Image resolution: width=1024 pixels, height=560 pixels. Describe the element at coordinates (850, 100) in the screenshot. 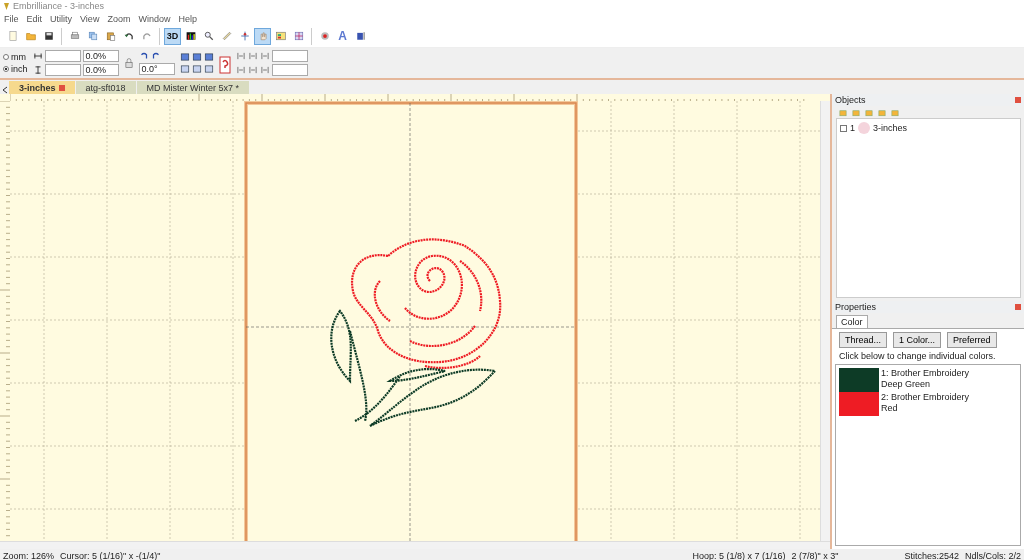

I see `panel-title: Objects` at that location.